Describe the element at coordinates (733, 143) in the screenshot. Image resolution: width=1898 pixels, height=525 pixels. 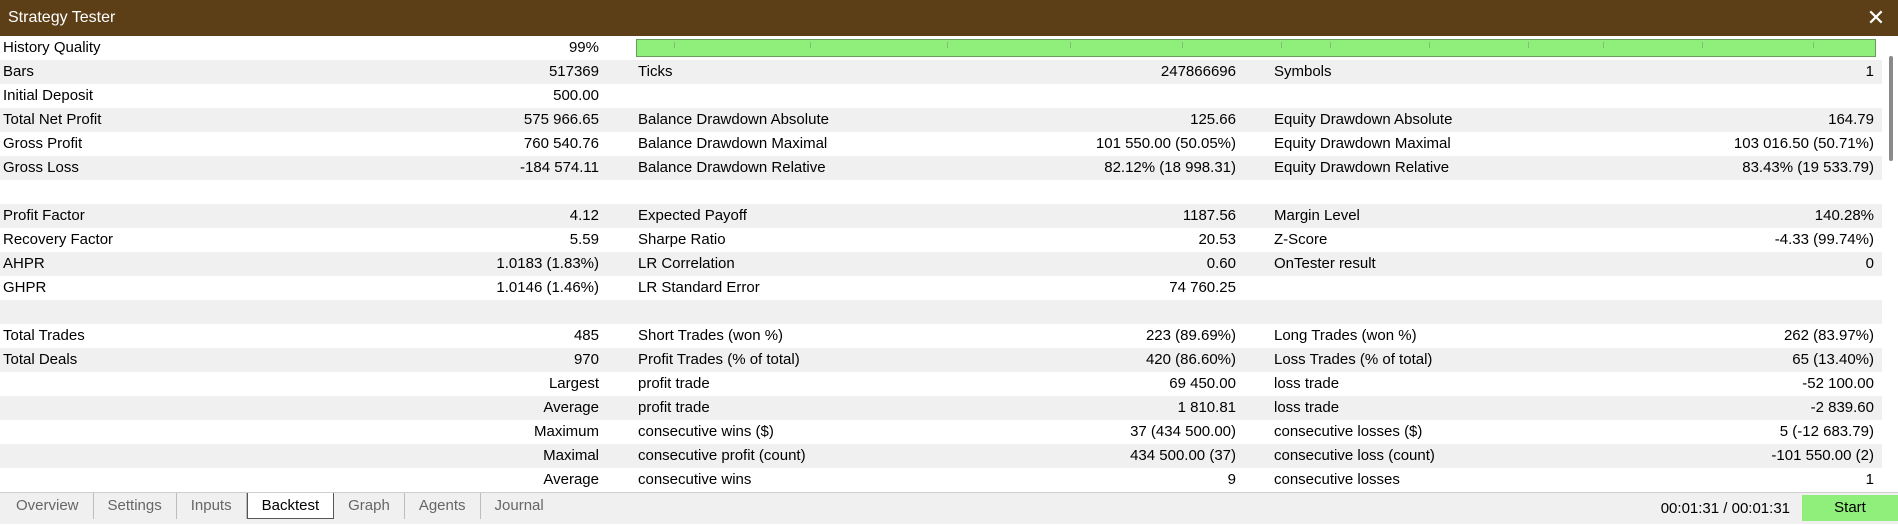
I see `row-label: Balance Drawdown Maximal` at that location.